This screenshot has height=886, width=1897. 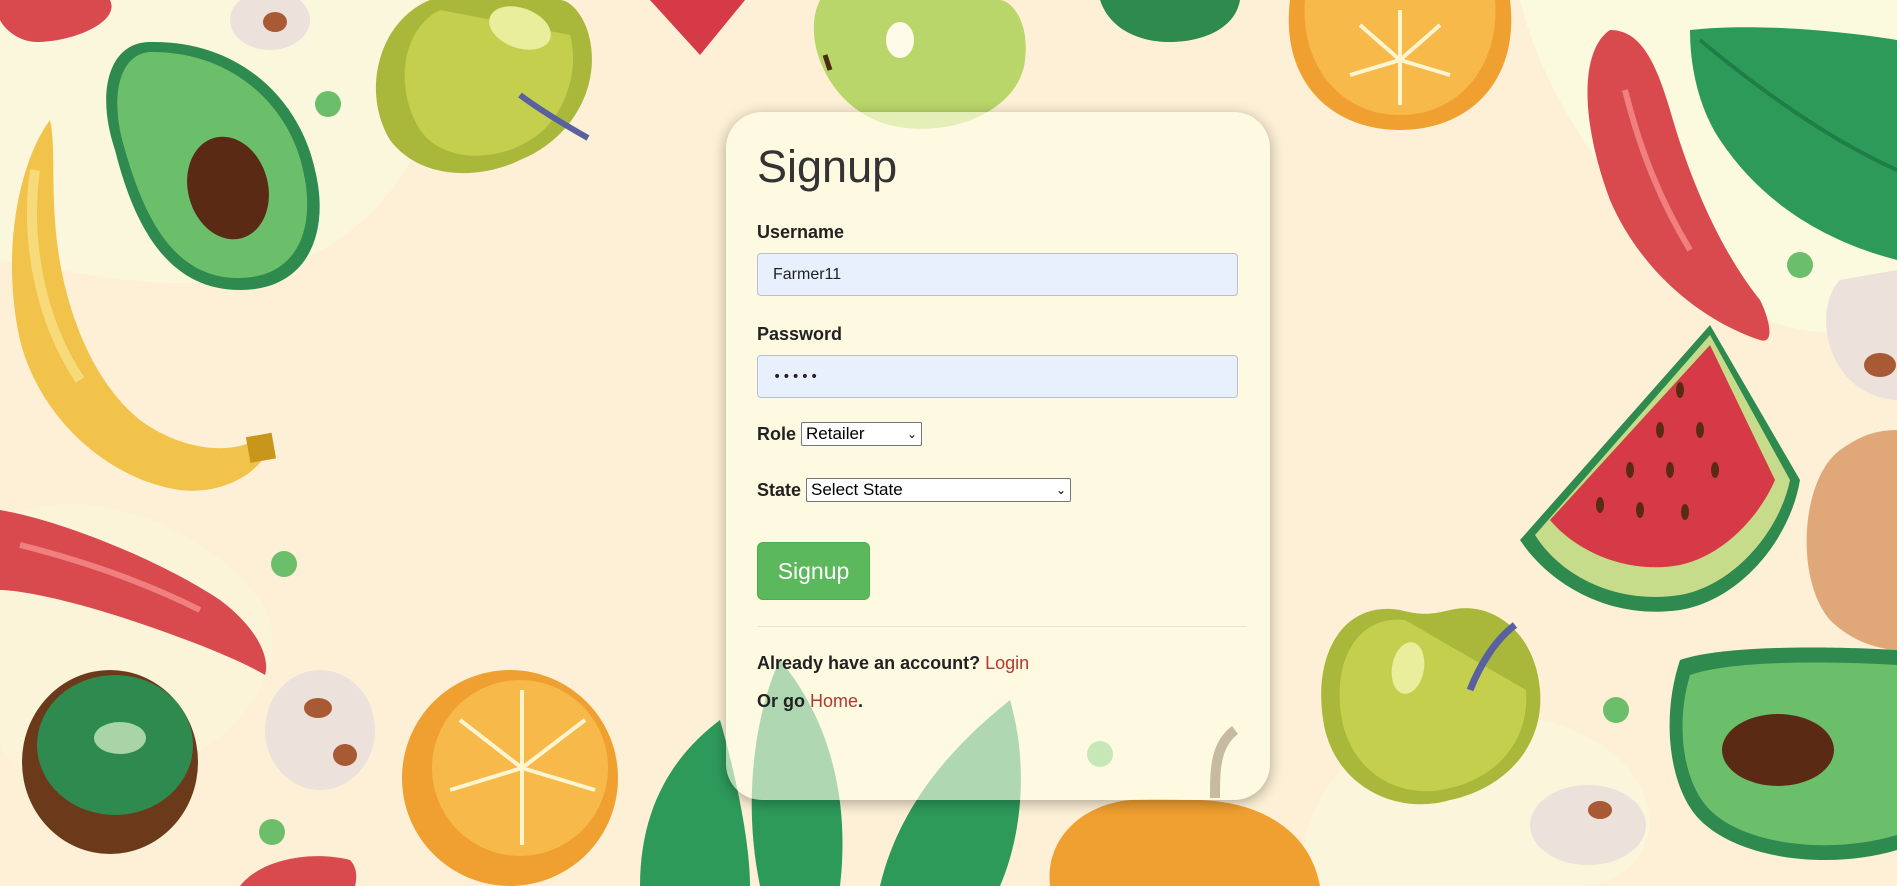 What do you see at coordinates (796, 377) in the screenshot?
I see `password-value: •••••` at bounding box center [796, 377].